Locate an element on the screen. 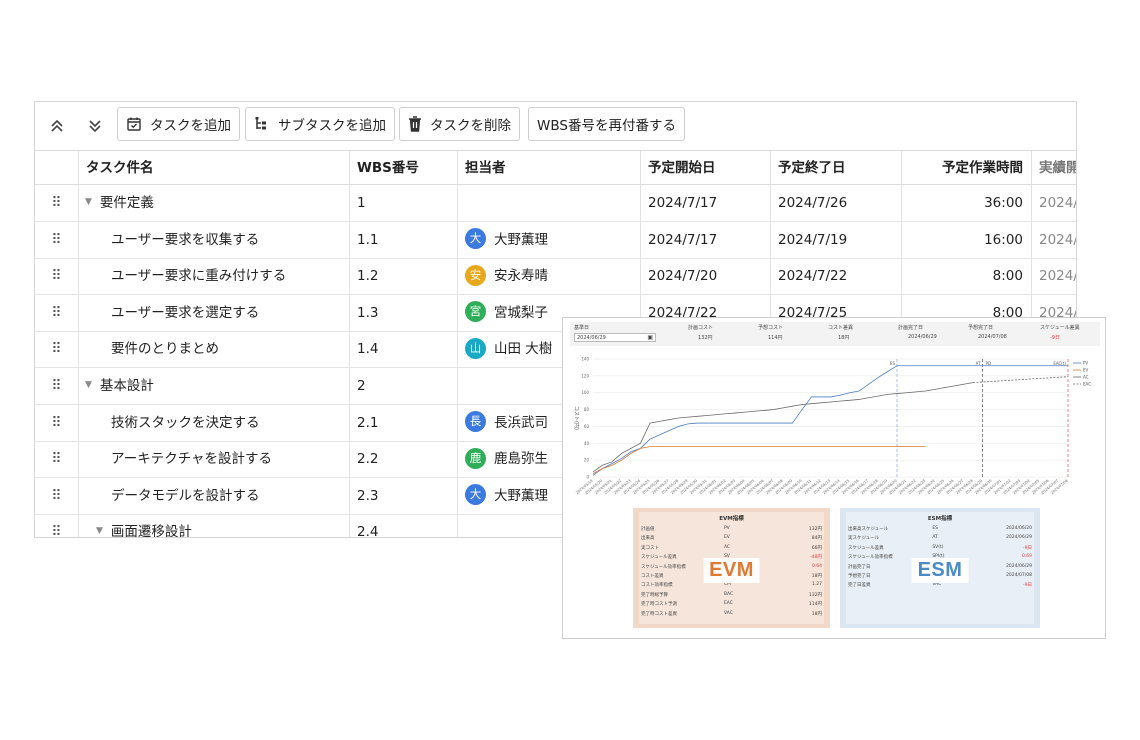  plan-hours-cell: 16:00 is located at coordinates (966, 240).